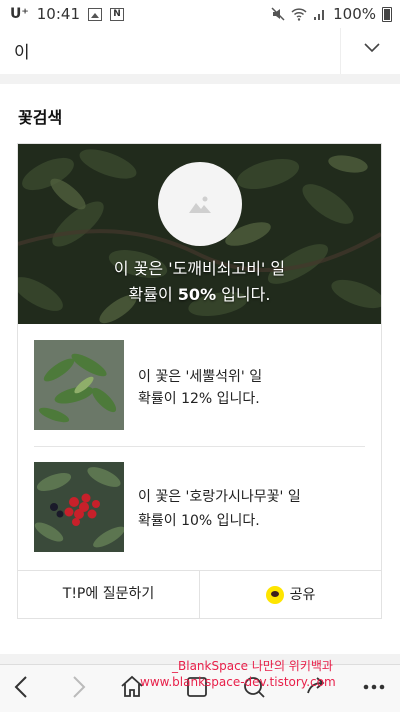 This screenshot has height=712, width=400. I want to click on top-result-line2: 확률이 50% 입니다., so click(199, 295).